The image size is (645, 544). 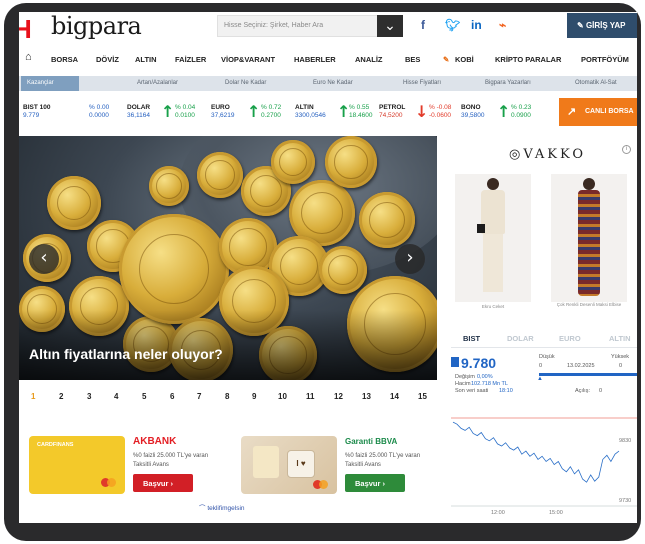 I want to click on teklif-label: teklifimgelsin, so click(x=226, y=508).